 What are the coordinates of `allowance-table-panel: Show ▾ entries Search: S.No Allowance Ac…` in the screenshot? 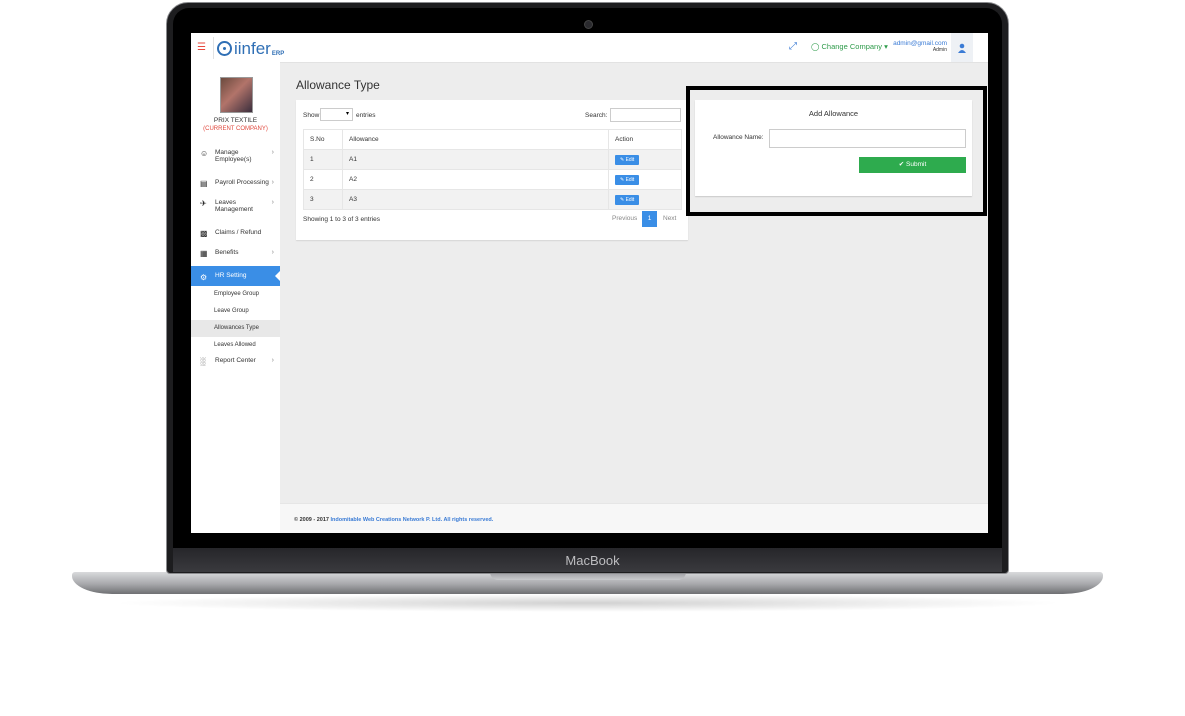 It's located at (492, 170).